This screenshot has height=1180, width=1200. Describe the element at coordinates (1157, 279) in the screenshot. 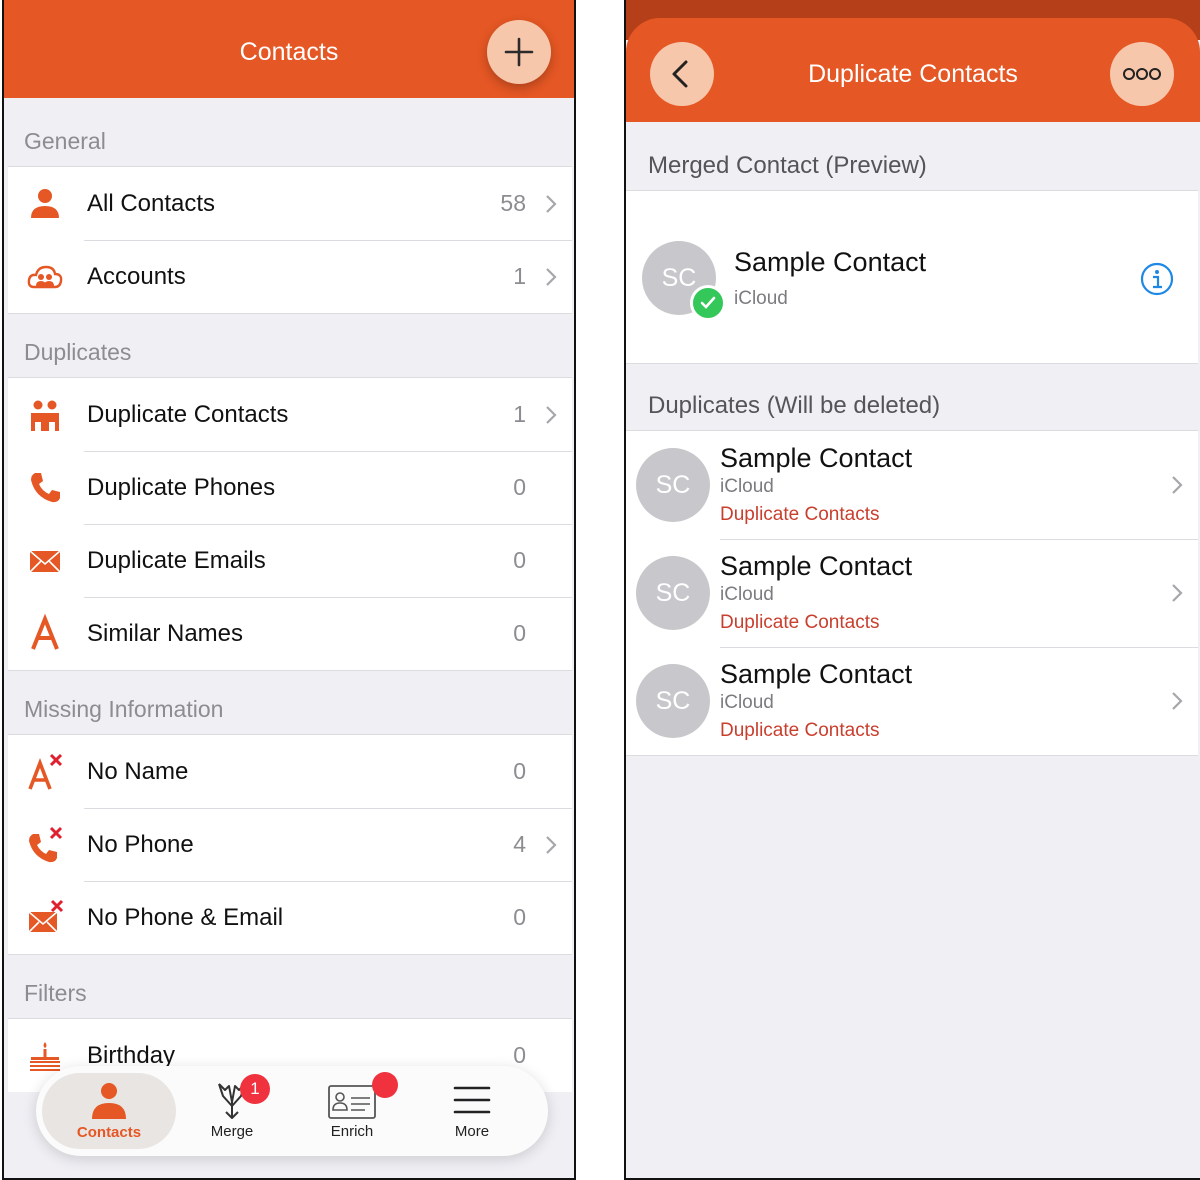

I see `info-icon` at that location.